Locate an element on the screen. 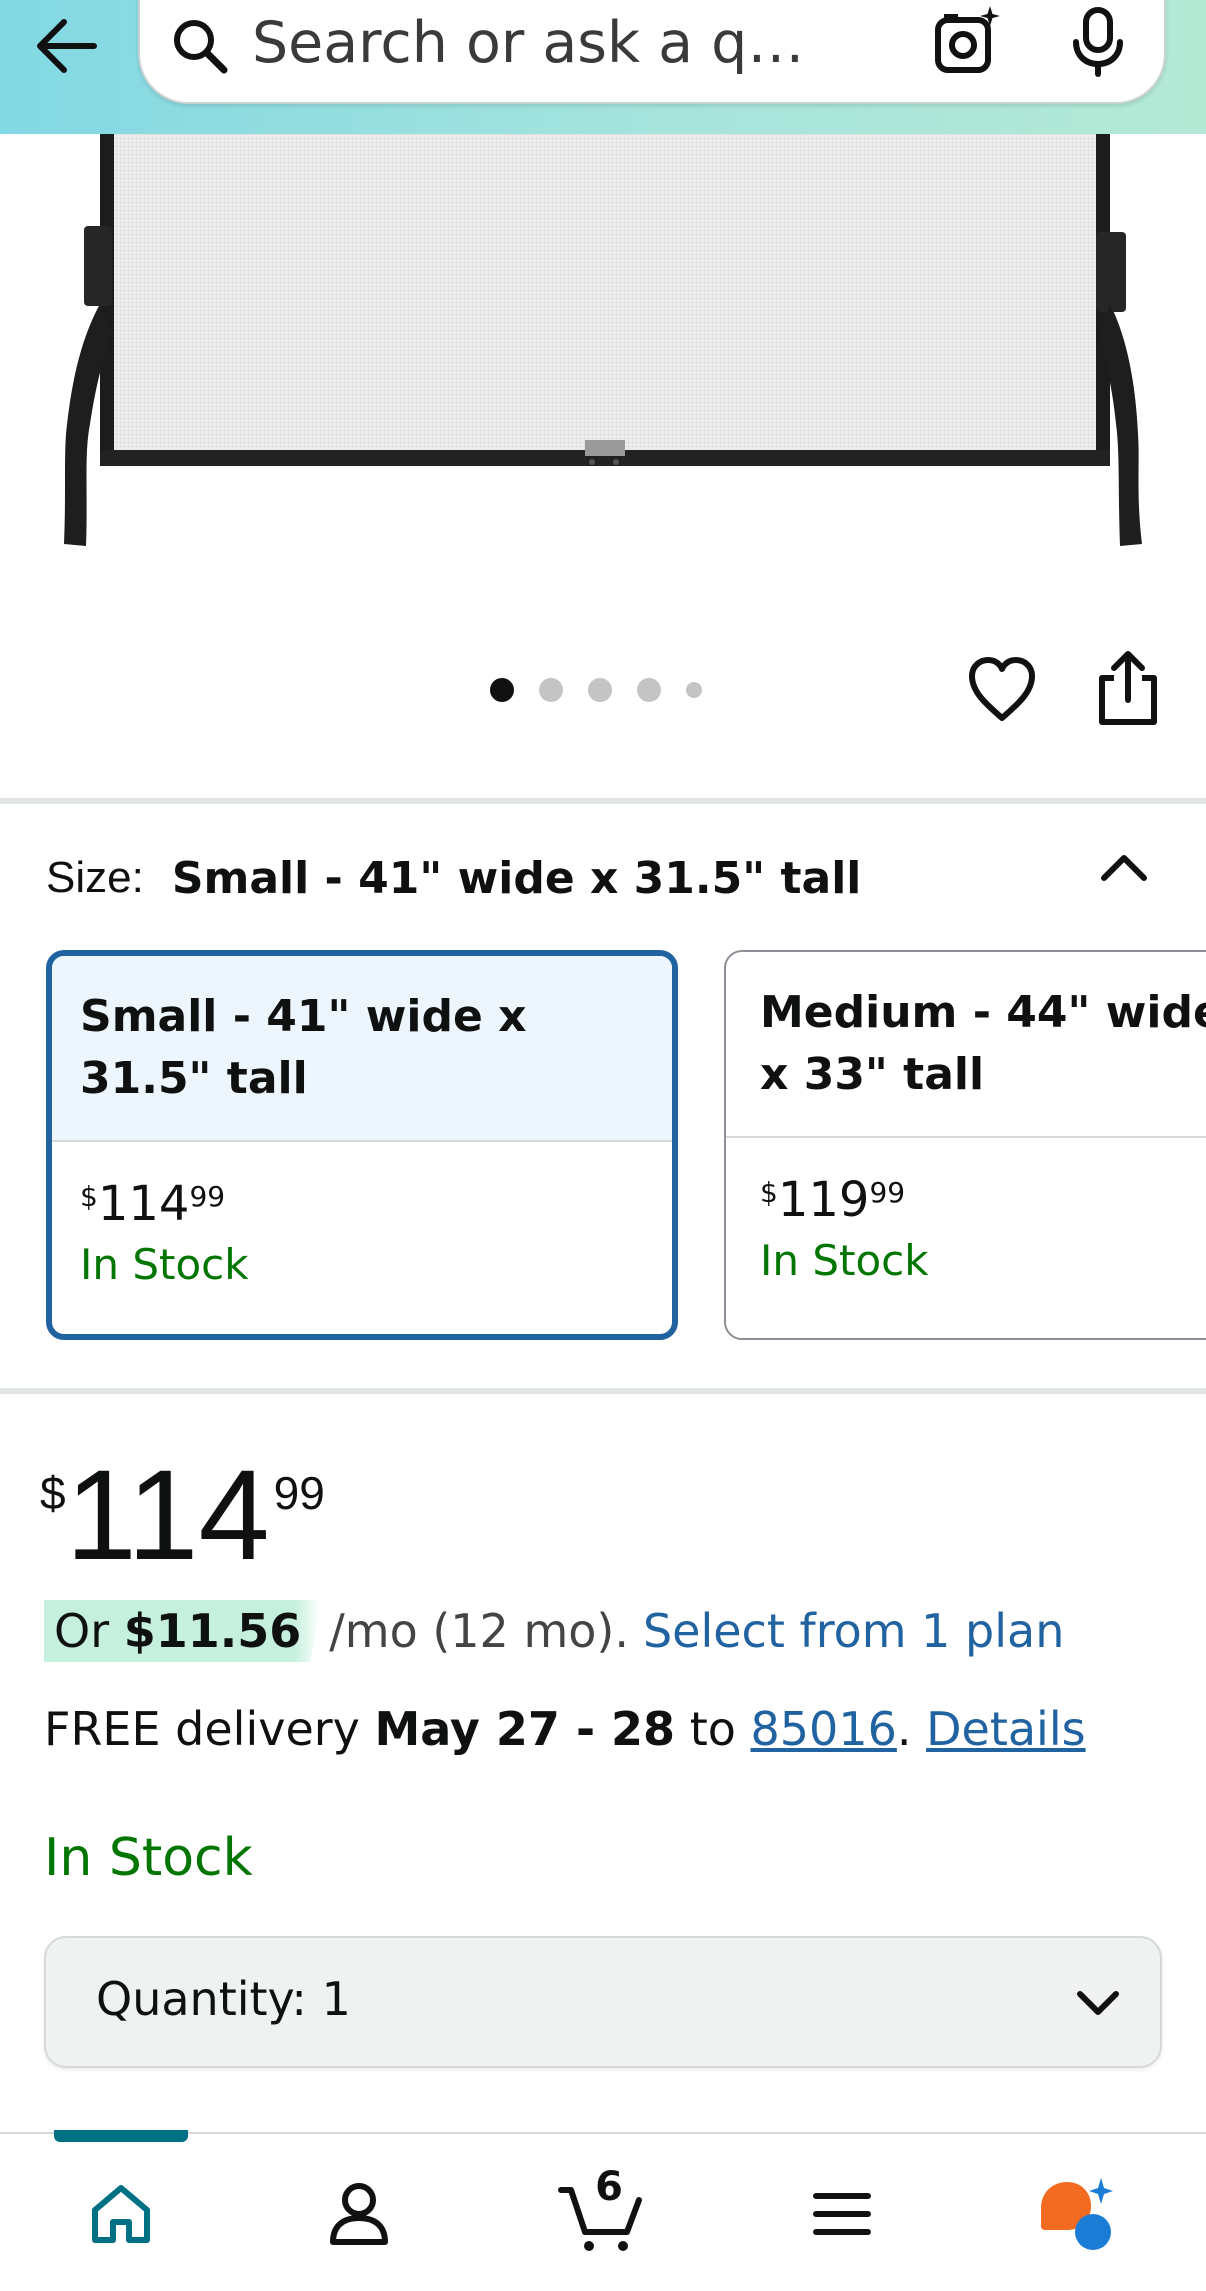 This screenshot has width=1206, height=2291. monthly-badge: Or $11.56 is located at coordinates (183, 1631).